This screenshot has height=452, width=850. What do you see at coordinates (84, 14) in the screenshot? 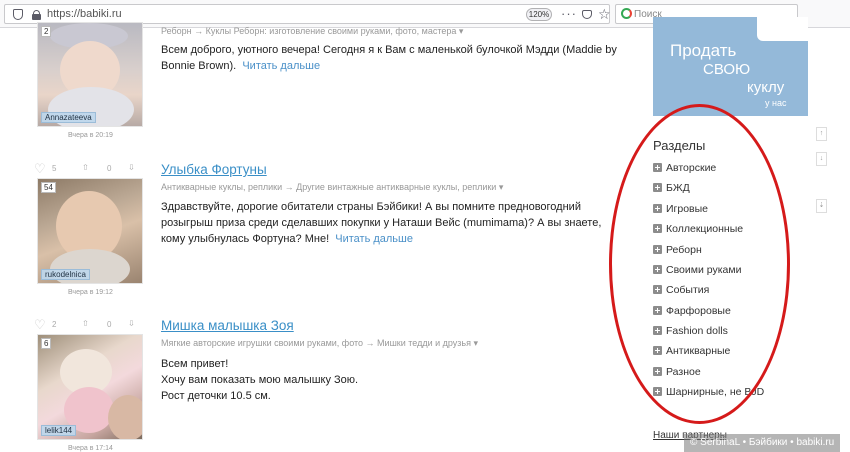
I see `url-text: https://babiki.ru` at bounding box center [84, 14].